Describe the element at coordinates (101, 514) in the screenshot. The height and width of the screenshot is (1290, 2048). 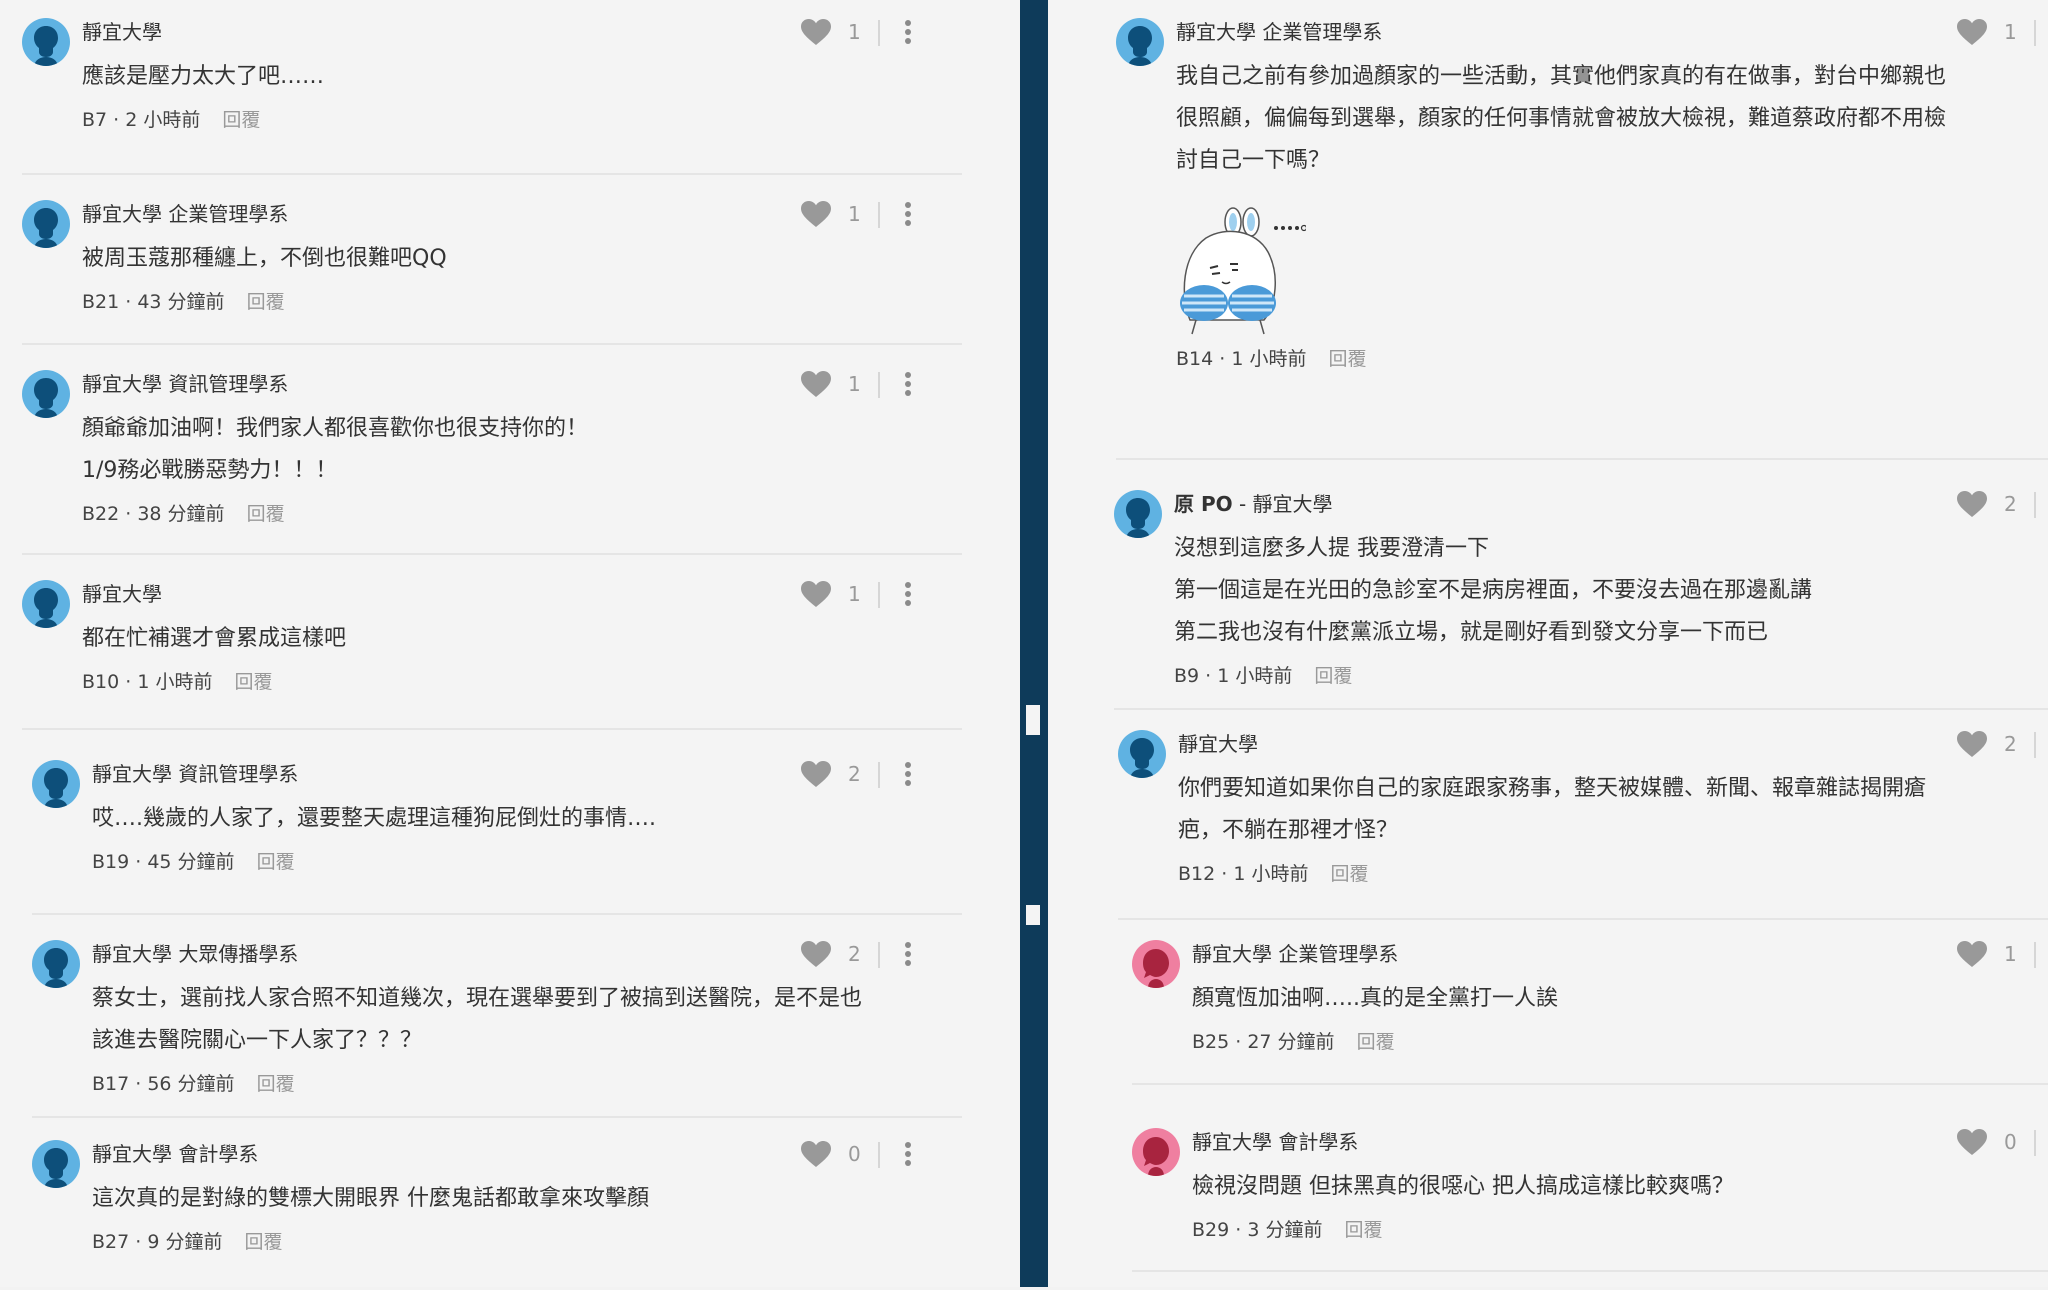
I see `floor-number: B22` at that location.